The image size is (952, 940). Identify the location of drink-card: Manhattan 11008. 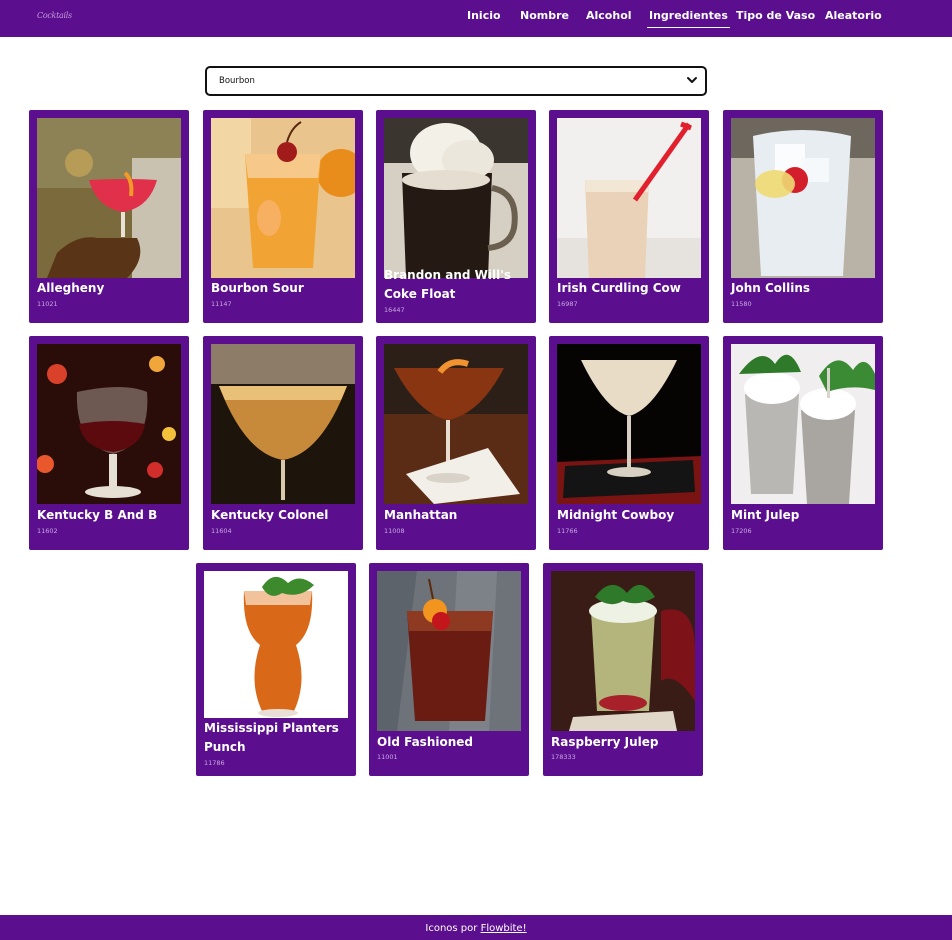
(456, 443).